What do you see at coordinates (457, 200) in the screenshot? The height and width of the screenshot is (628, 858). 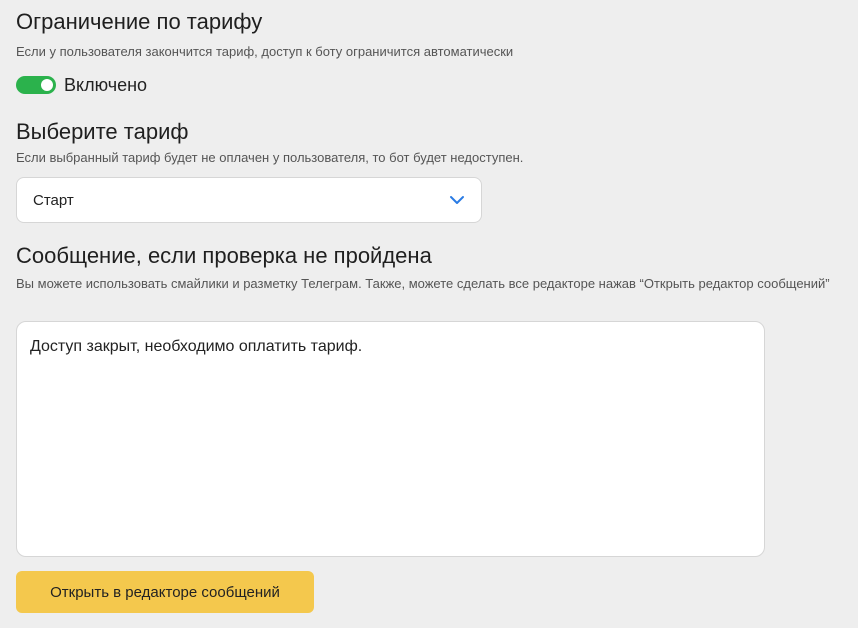 I see `chevron-down-icon` at bounding box center [457, 200].